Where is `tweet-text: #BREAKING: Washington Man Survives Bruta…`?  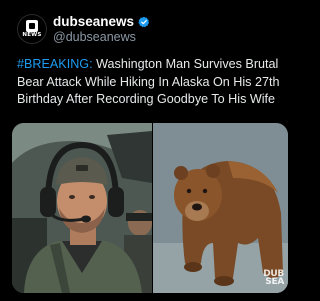
tweet-text: #BREAKING: Washington Man Survives Bruta… is located at coordinates (153, 82).